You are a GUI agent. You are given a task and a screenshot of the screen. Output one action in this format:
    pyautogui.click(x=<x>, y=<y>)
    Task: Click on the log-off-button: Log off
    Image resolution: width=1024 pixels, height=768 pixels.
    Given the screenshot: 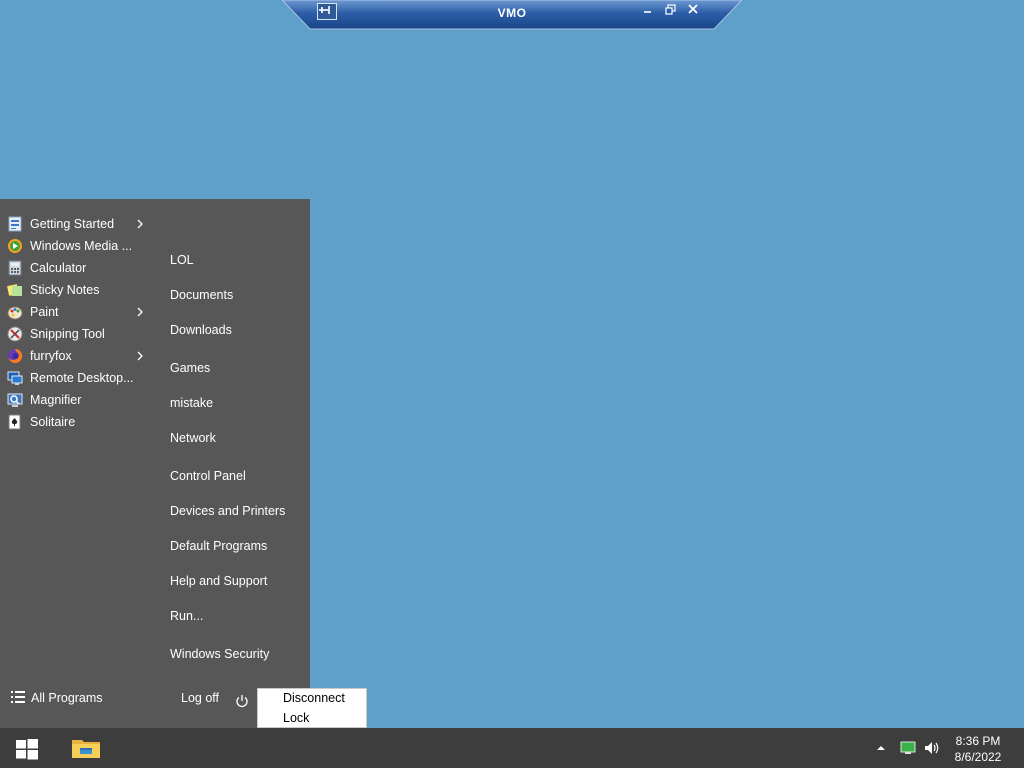 What is the action you would take?
    pyautogui.click(x=200, y=698)
    